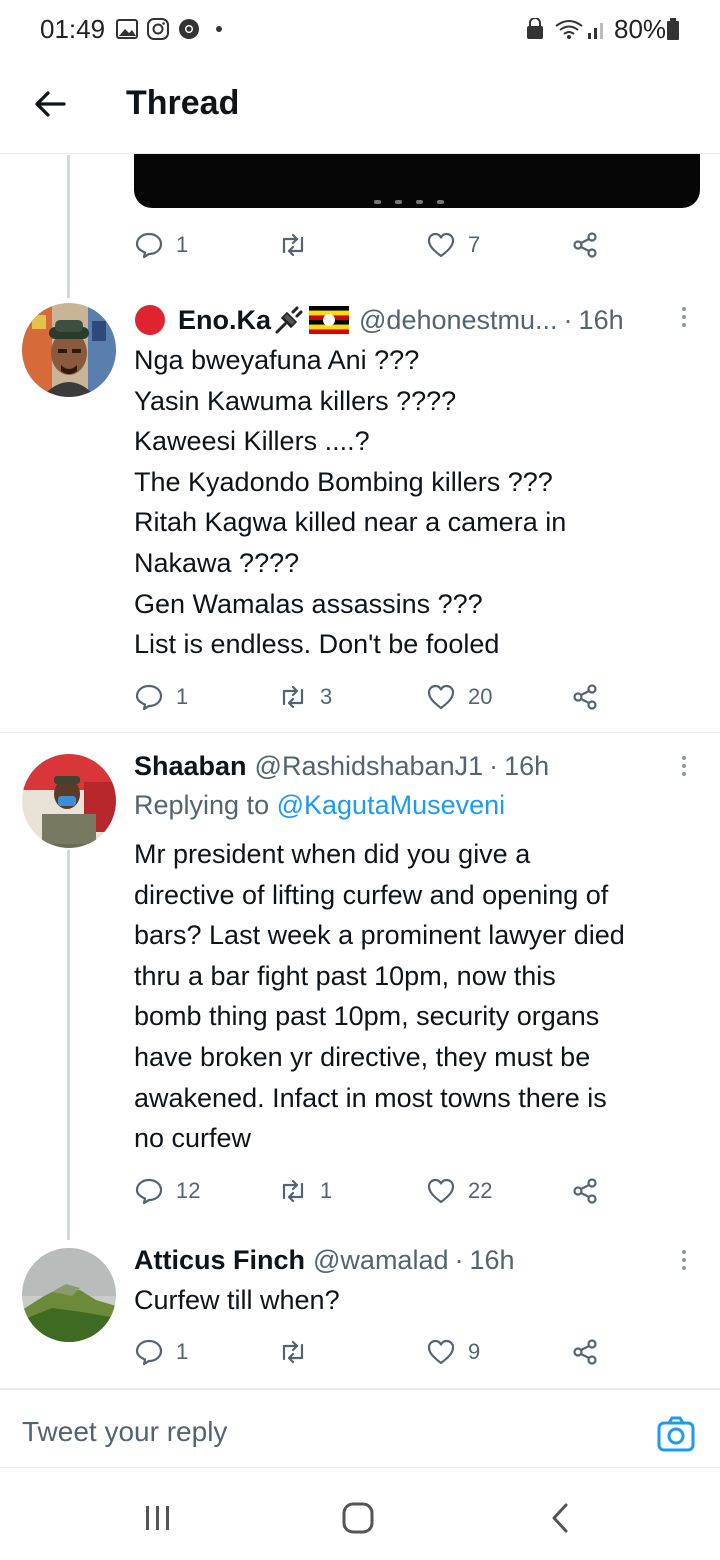 The height and width of the screenshot is (1560, 720). What do you see at coordinates (322, 1432) in the screenshot?
I see `reply-input` at bounding box center [322, 1432].